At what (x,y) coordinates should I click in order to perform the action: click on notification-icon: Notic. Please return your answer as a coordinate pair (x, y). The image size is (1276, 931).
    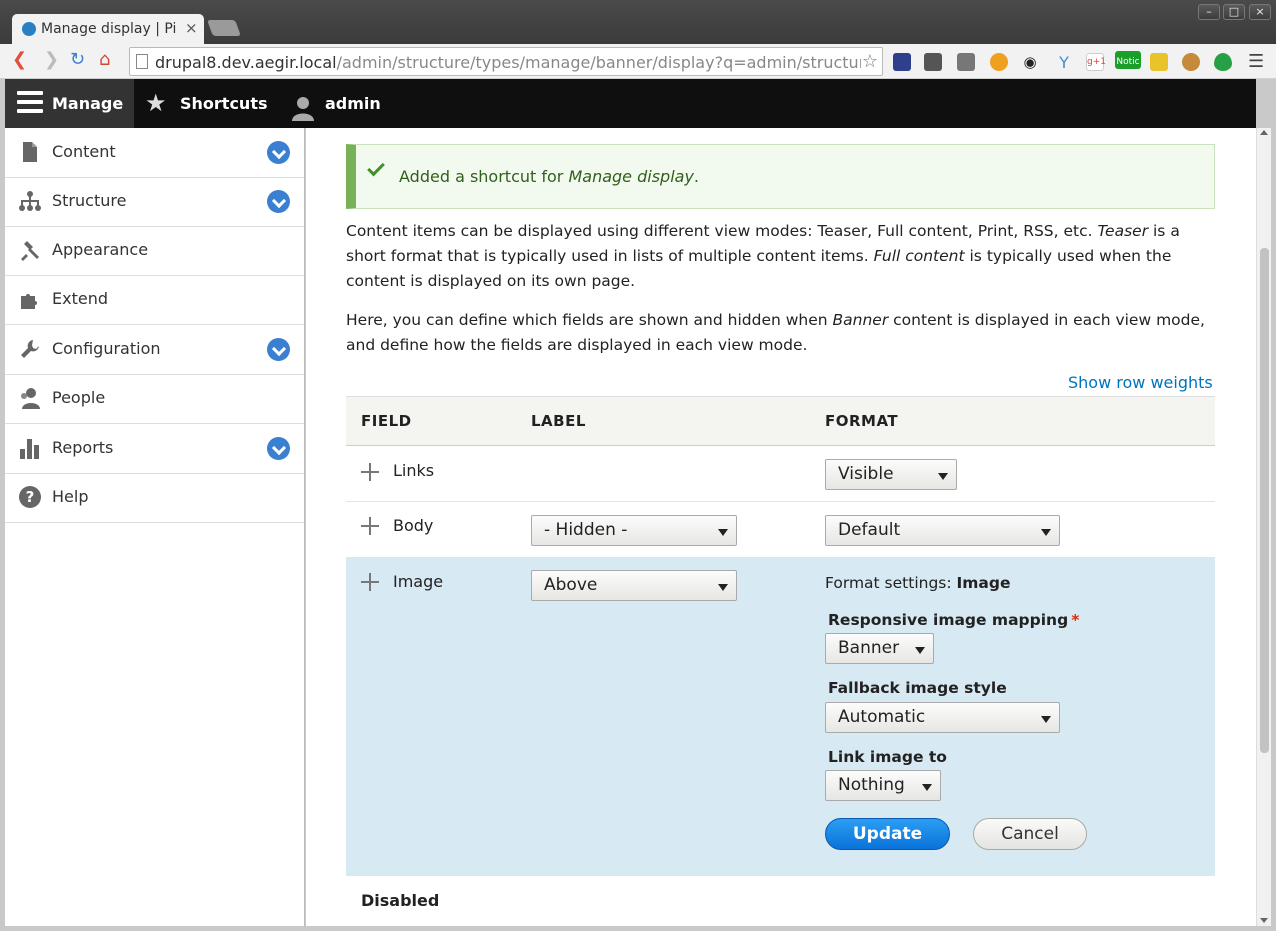
    Looking at the image, I should click on (1128, 60).